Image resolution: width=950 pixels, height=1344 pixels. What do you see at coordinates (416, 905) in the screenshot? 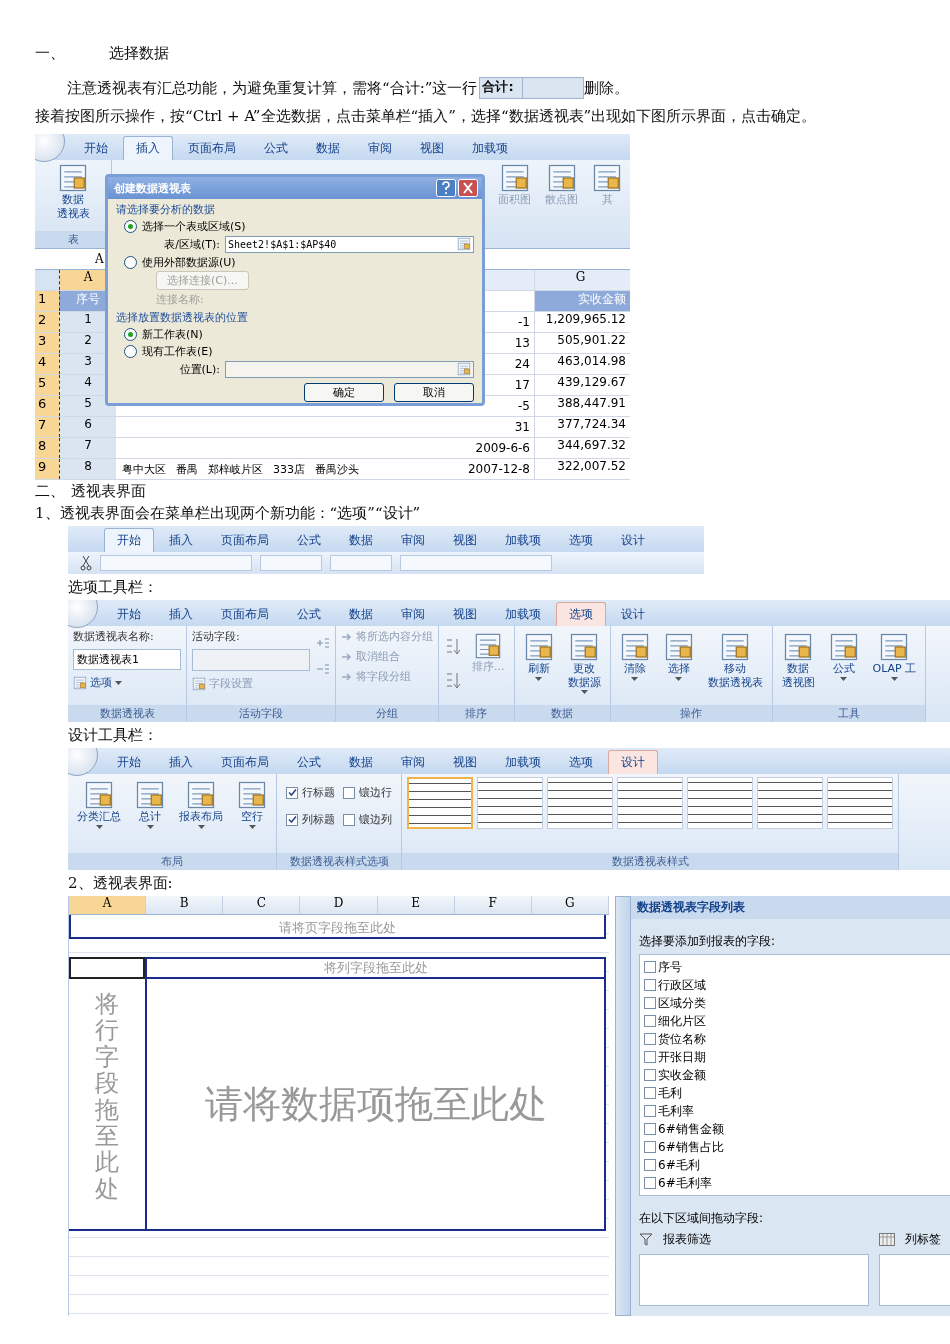
I see `column-header: E` at bounding box center [416, 905].